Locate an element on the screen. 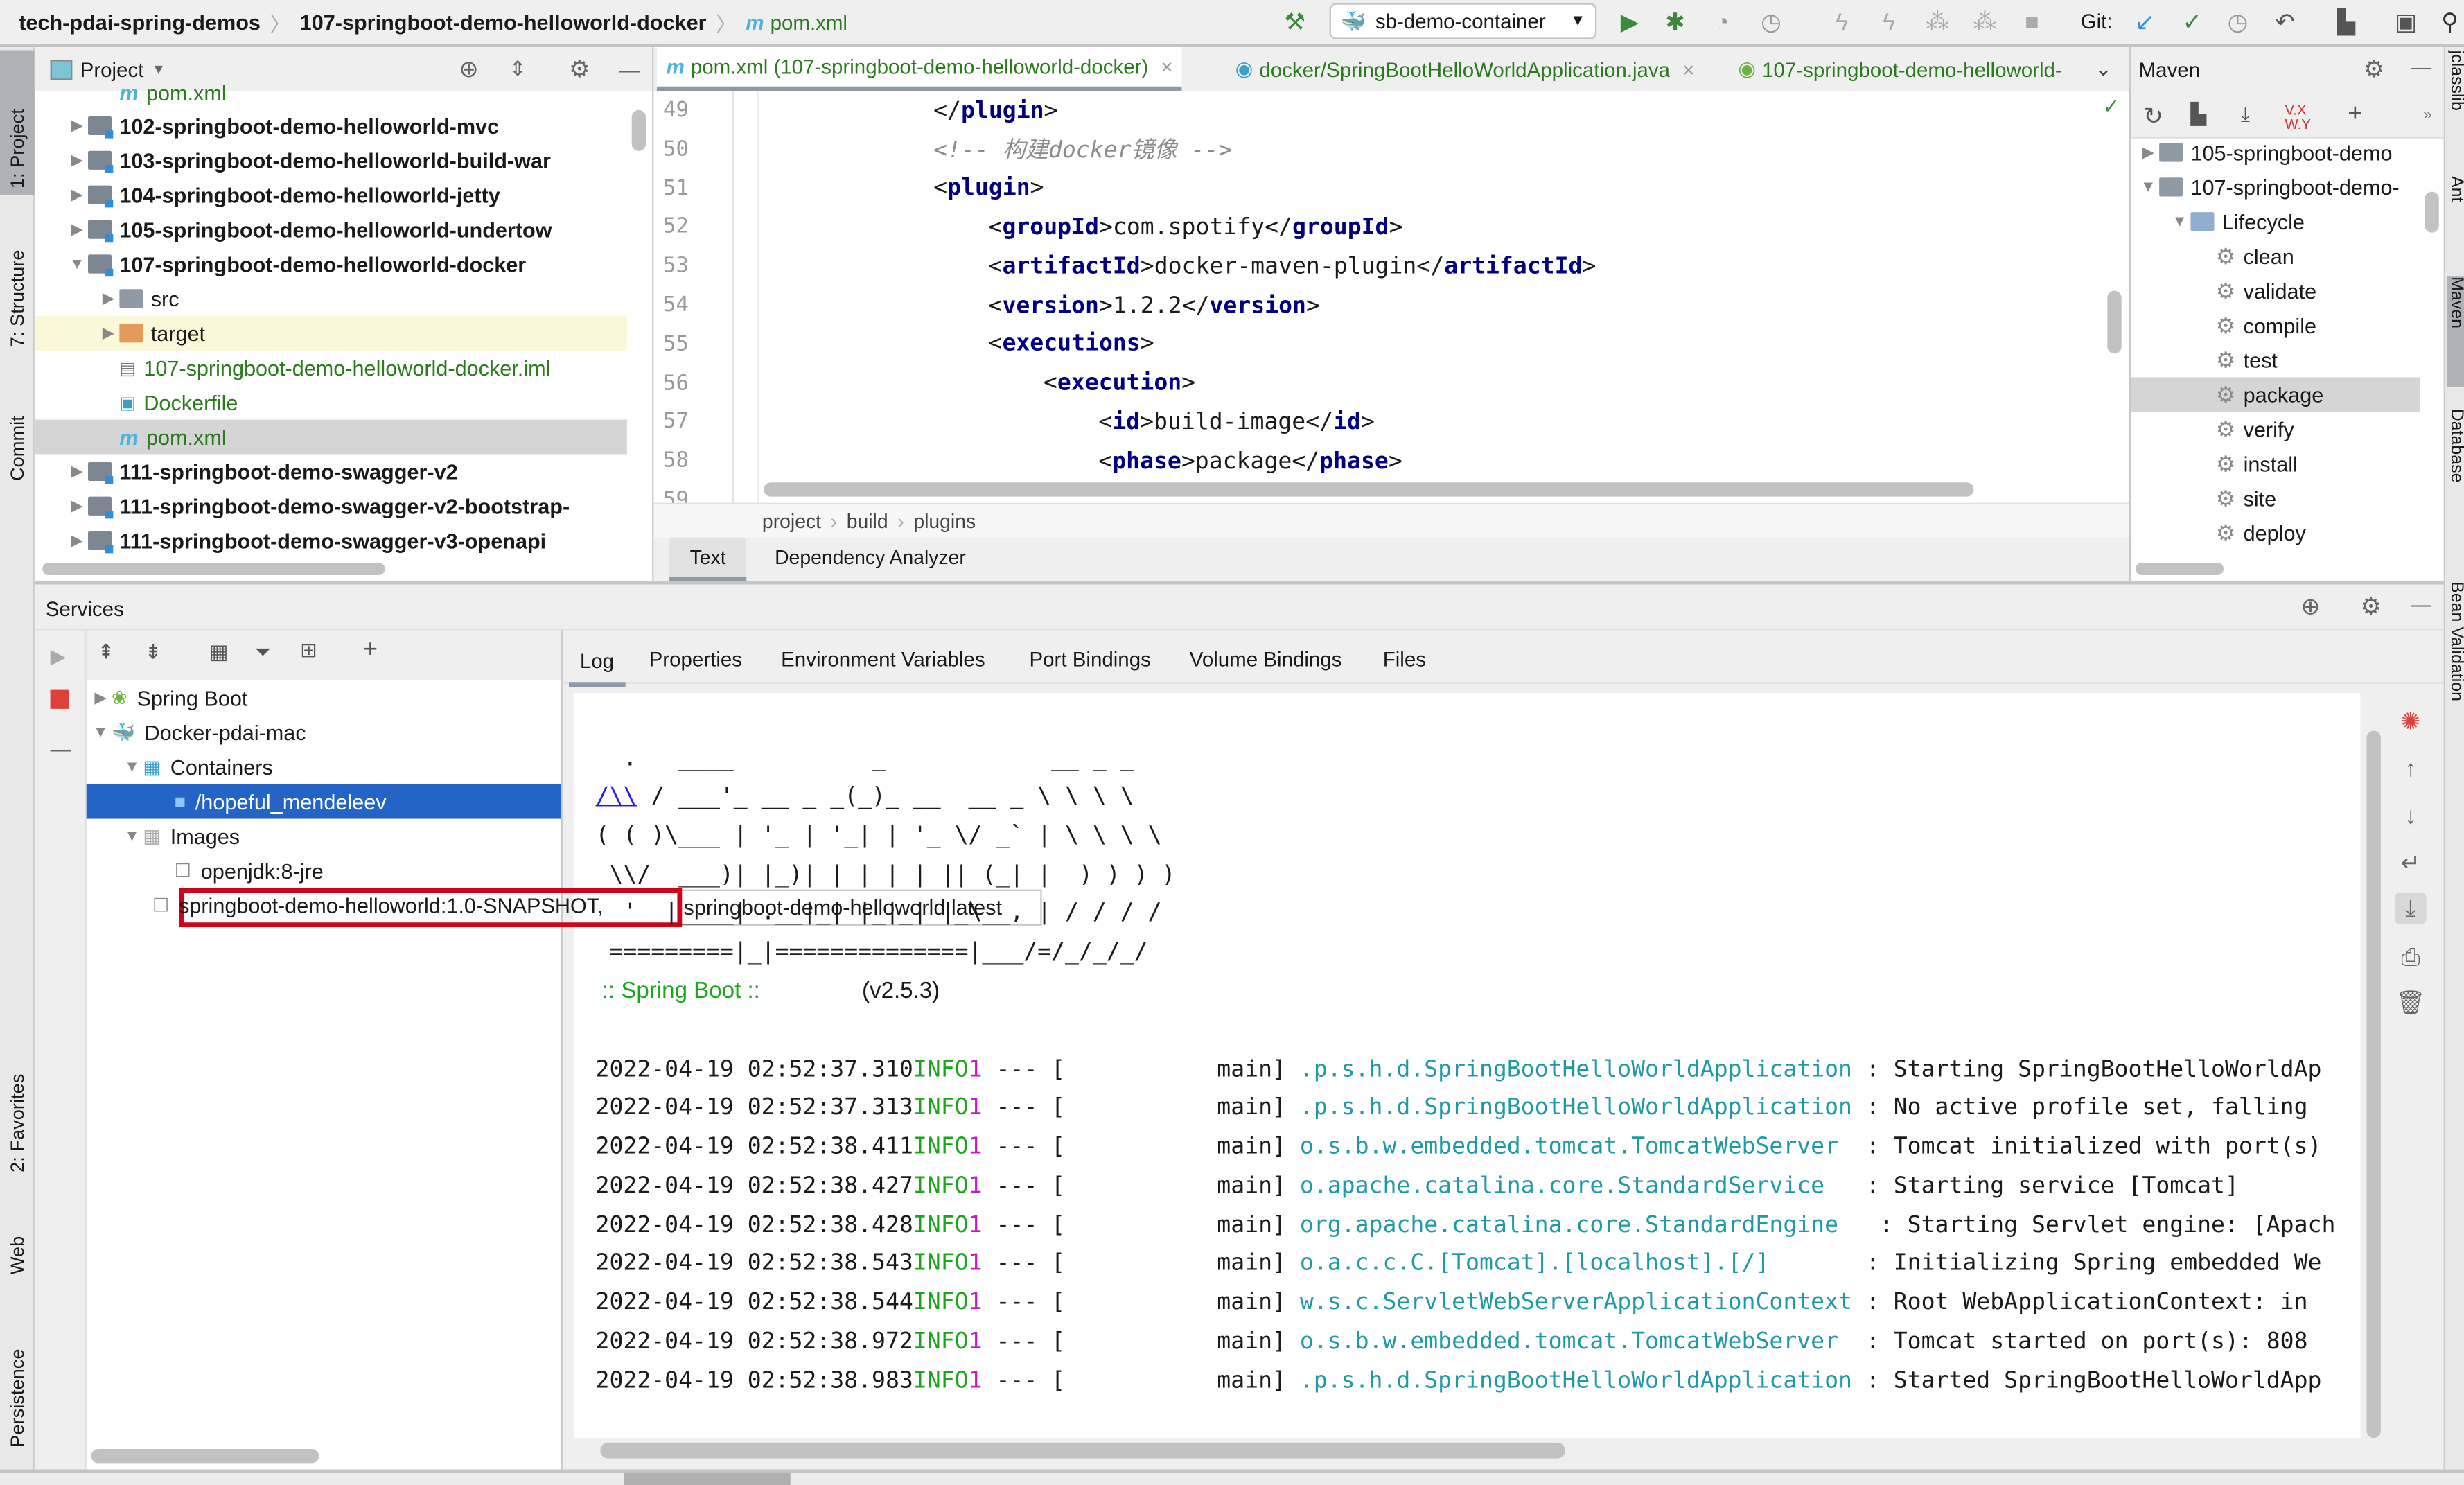 The height and width of the screenshot is (1485, 2464). lightning-icon: ϟ is located at coordinates (1842, 22).